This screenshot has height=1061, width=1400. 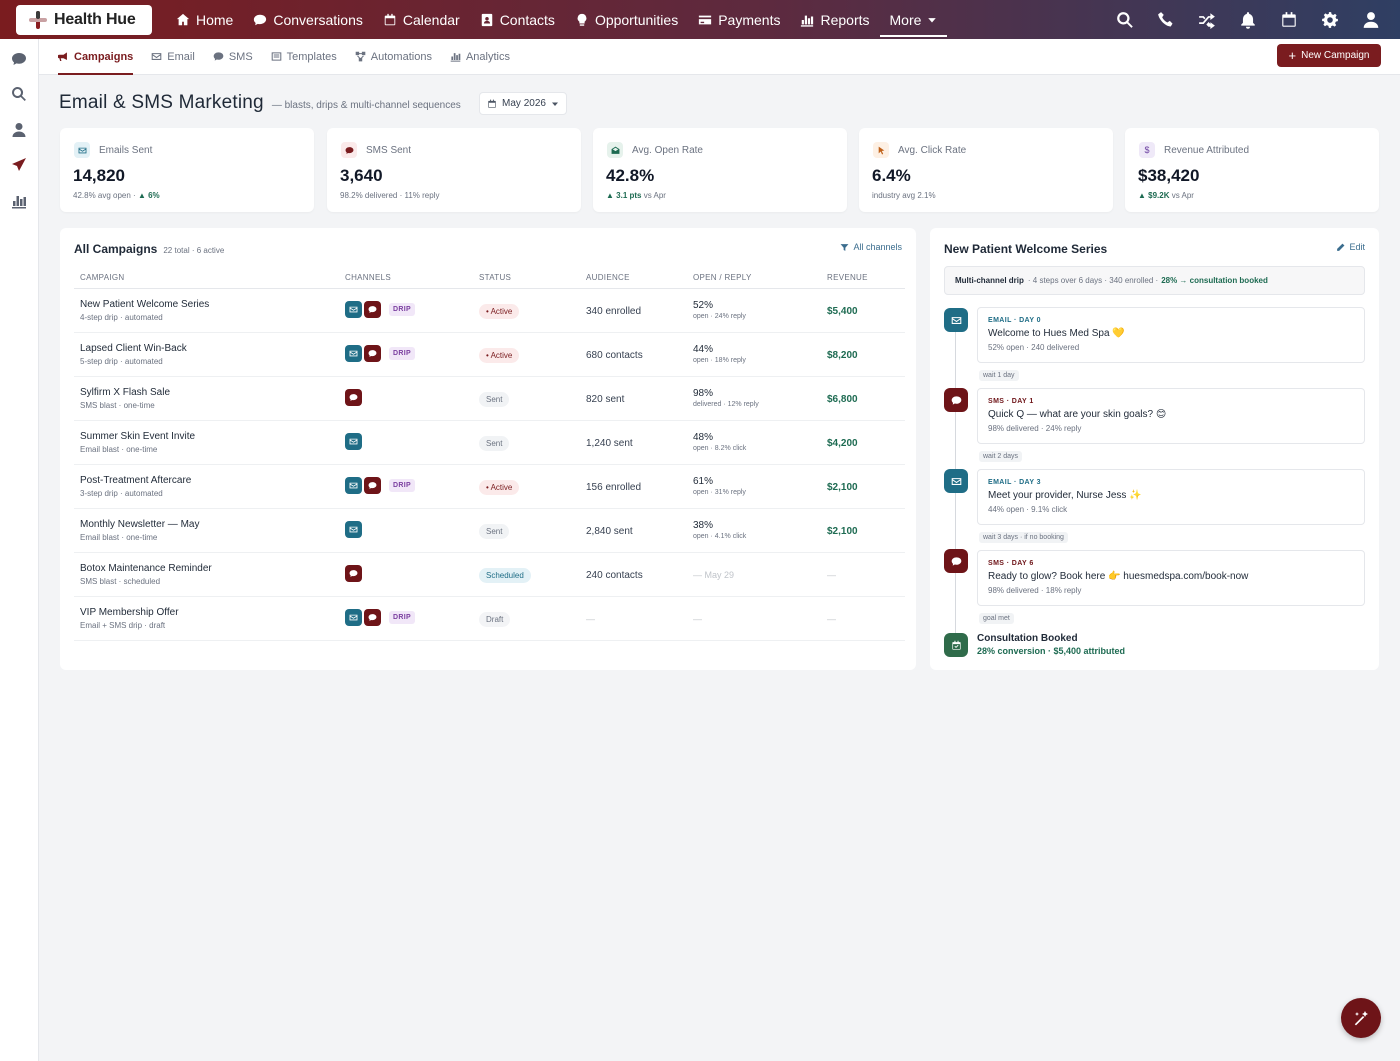 I want to click on column-header: CHANNELS, so click(x=406, y=278).